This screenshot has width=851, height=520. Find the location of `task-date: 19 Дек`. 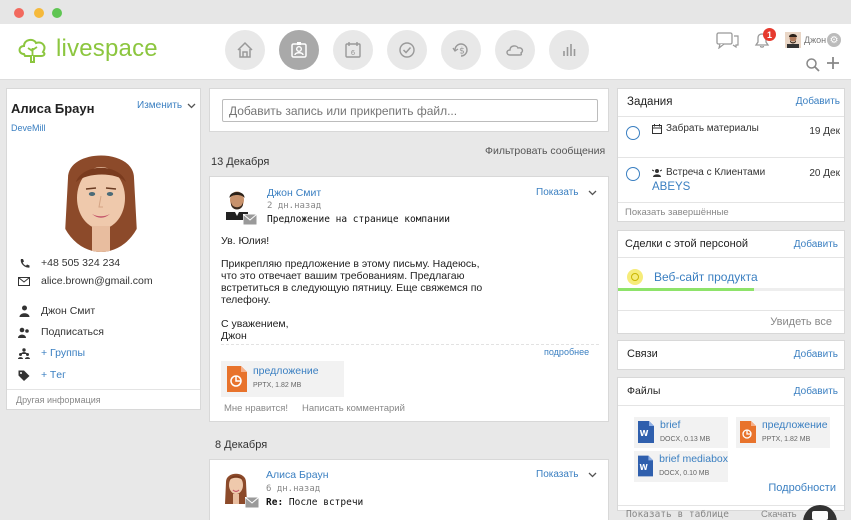

task-date: 19 Дек is located at coordinates (824, 131).